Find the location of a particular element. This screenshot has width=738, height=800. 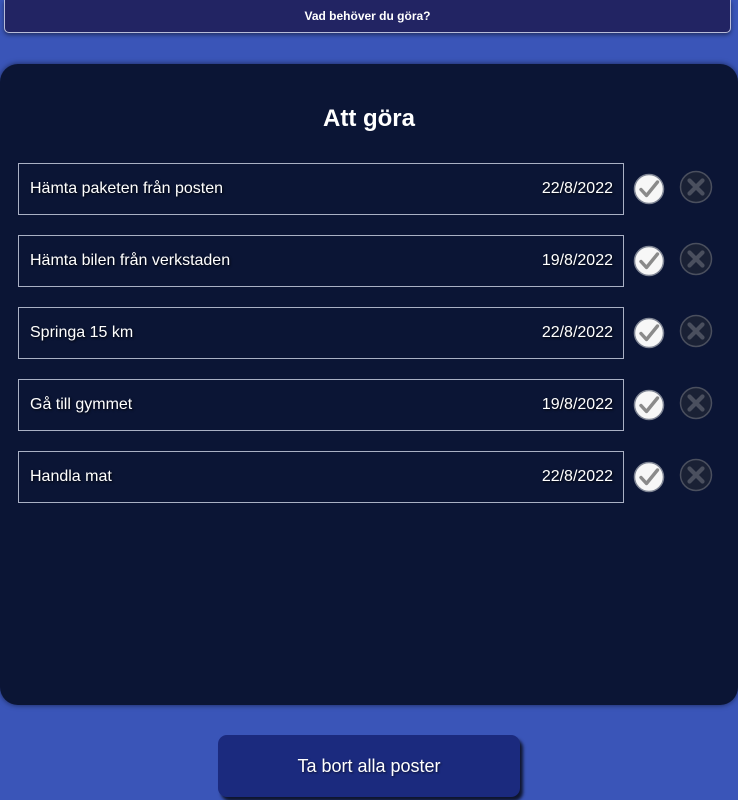

todo-item: Hämta paketen från posten 22/8/2022 is located at coordinates (369, 189).